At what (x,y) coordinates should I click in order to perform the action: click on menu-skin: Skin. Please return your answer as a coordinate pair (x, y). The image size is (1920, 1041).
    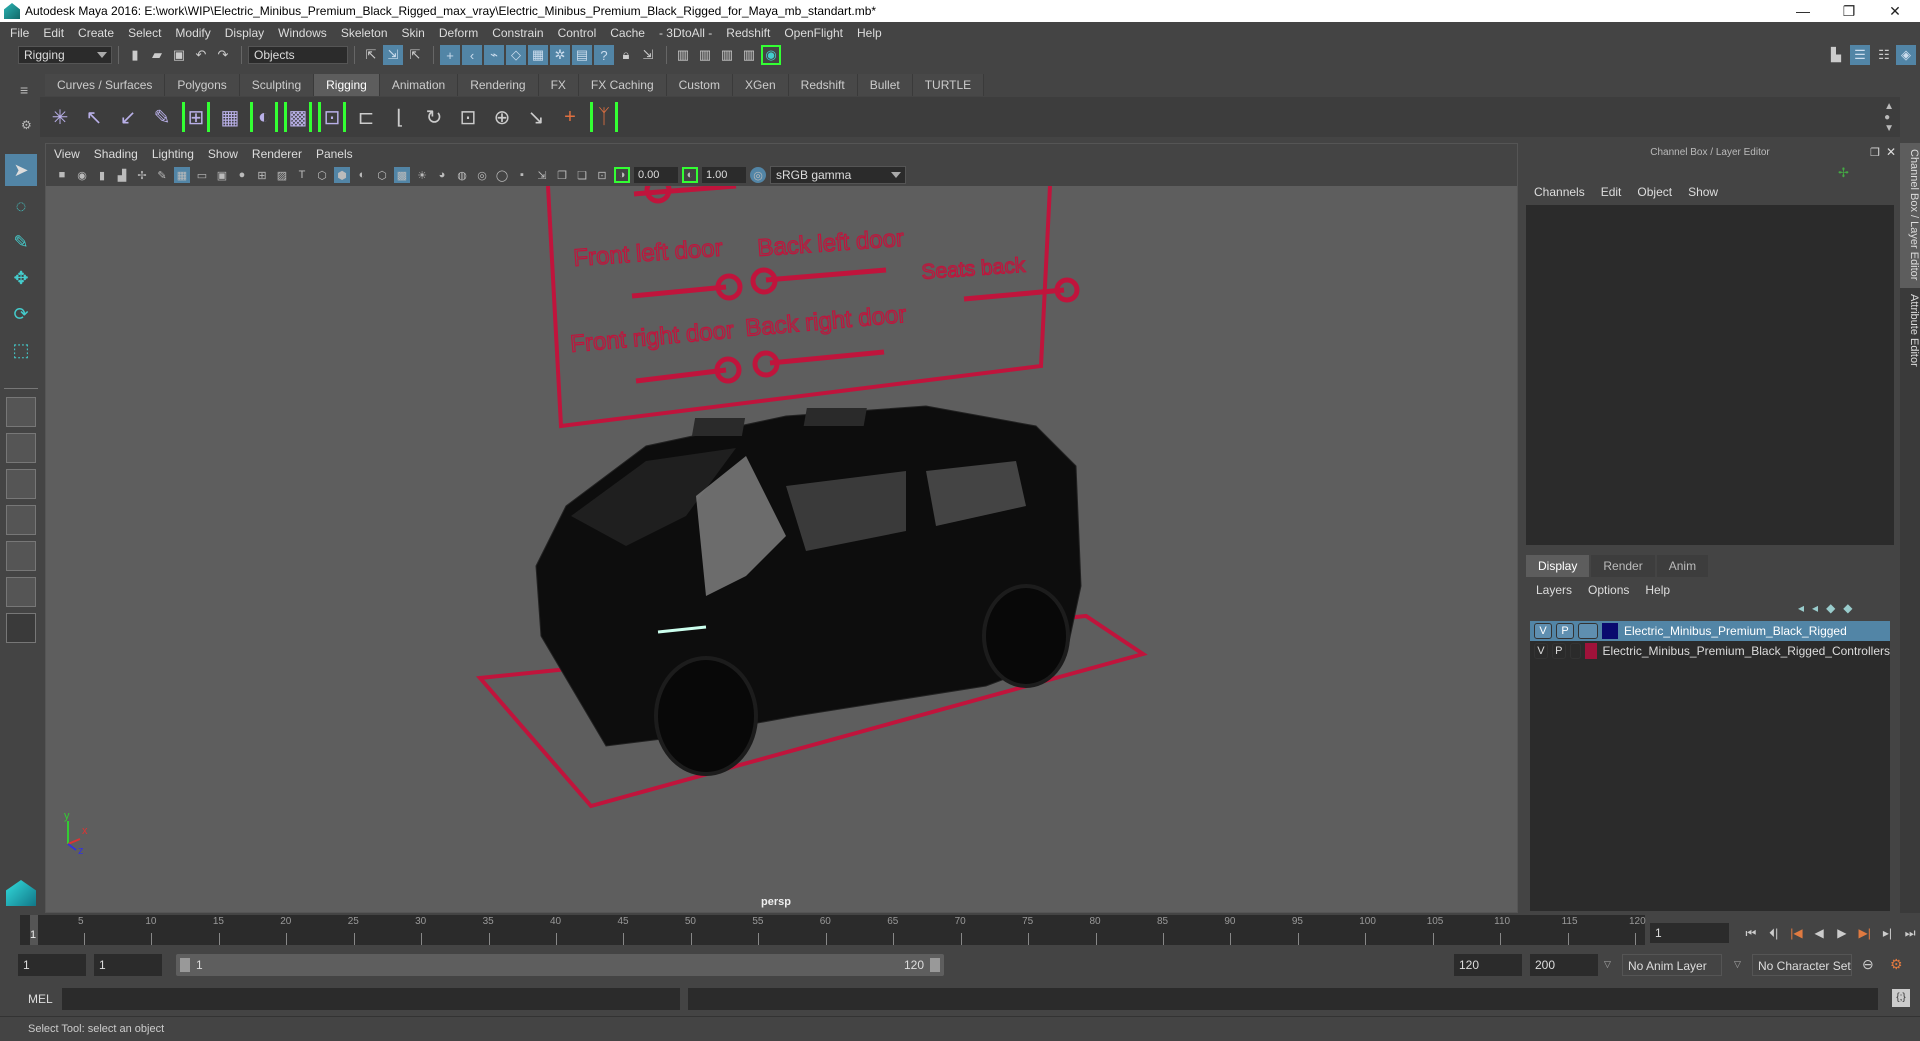
    Looking at the image, I should click on (413, 33).